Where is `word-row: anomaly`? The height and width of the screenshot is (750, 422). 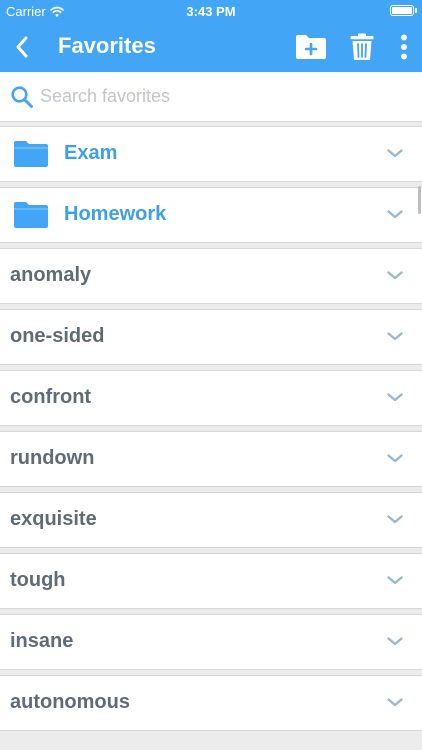
word-row: anomaly is located at coordinates (211, 276).